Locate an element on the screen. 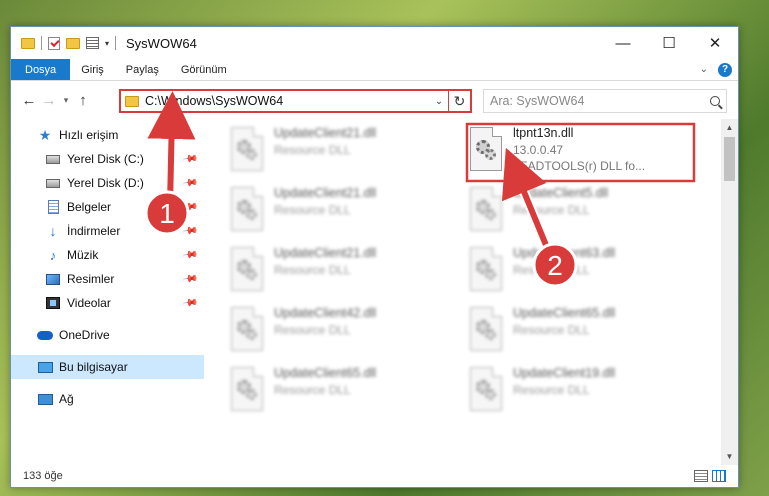 This screenshot has width=769, height=496. address-dropdown-icon: ⌄ is located at coordinates (439, 101).